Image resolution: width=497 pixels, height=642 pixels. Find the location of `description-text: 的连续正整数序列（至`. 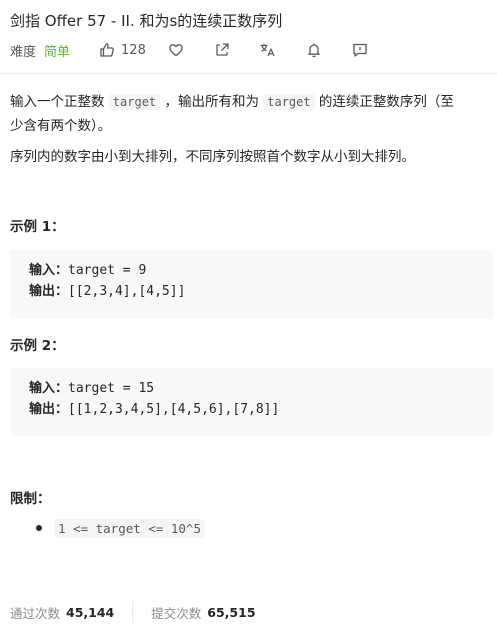

description-text: 的连续正整数序列（至 is located at coordinates (384, 102).